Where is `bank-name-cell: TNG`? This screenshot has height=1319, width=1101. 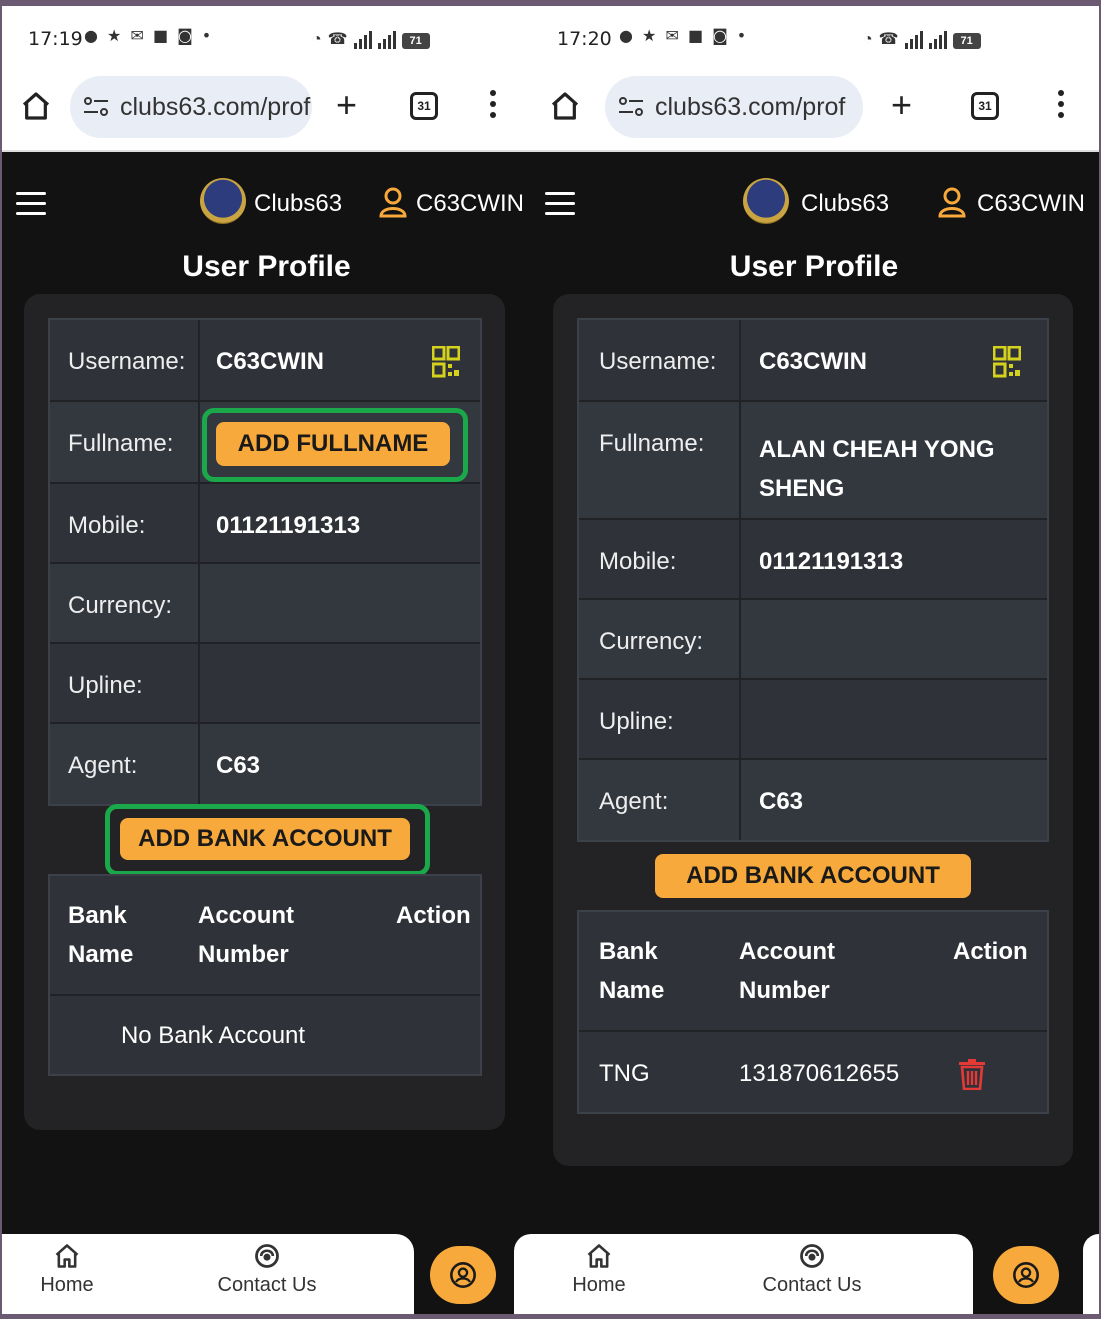
bank-name-cell: TNG is located at coordinates (624, 1073).